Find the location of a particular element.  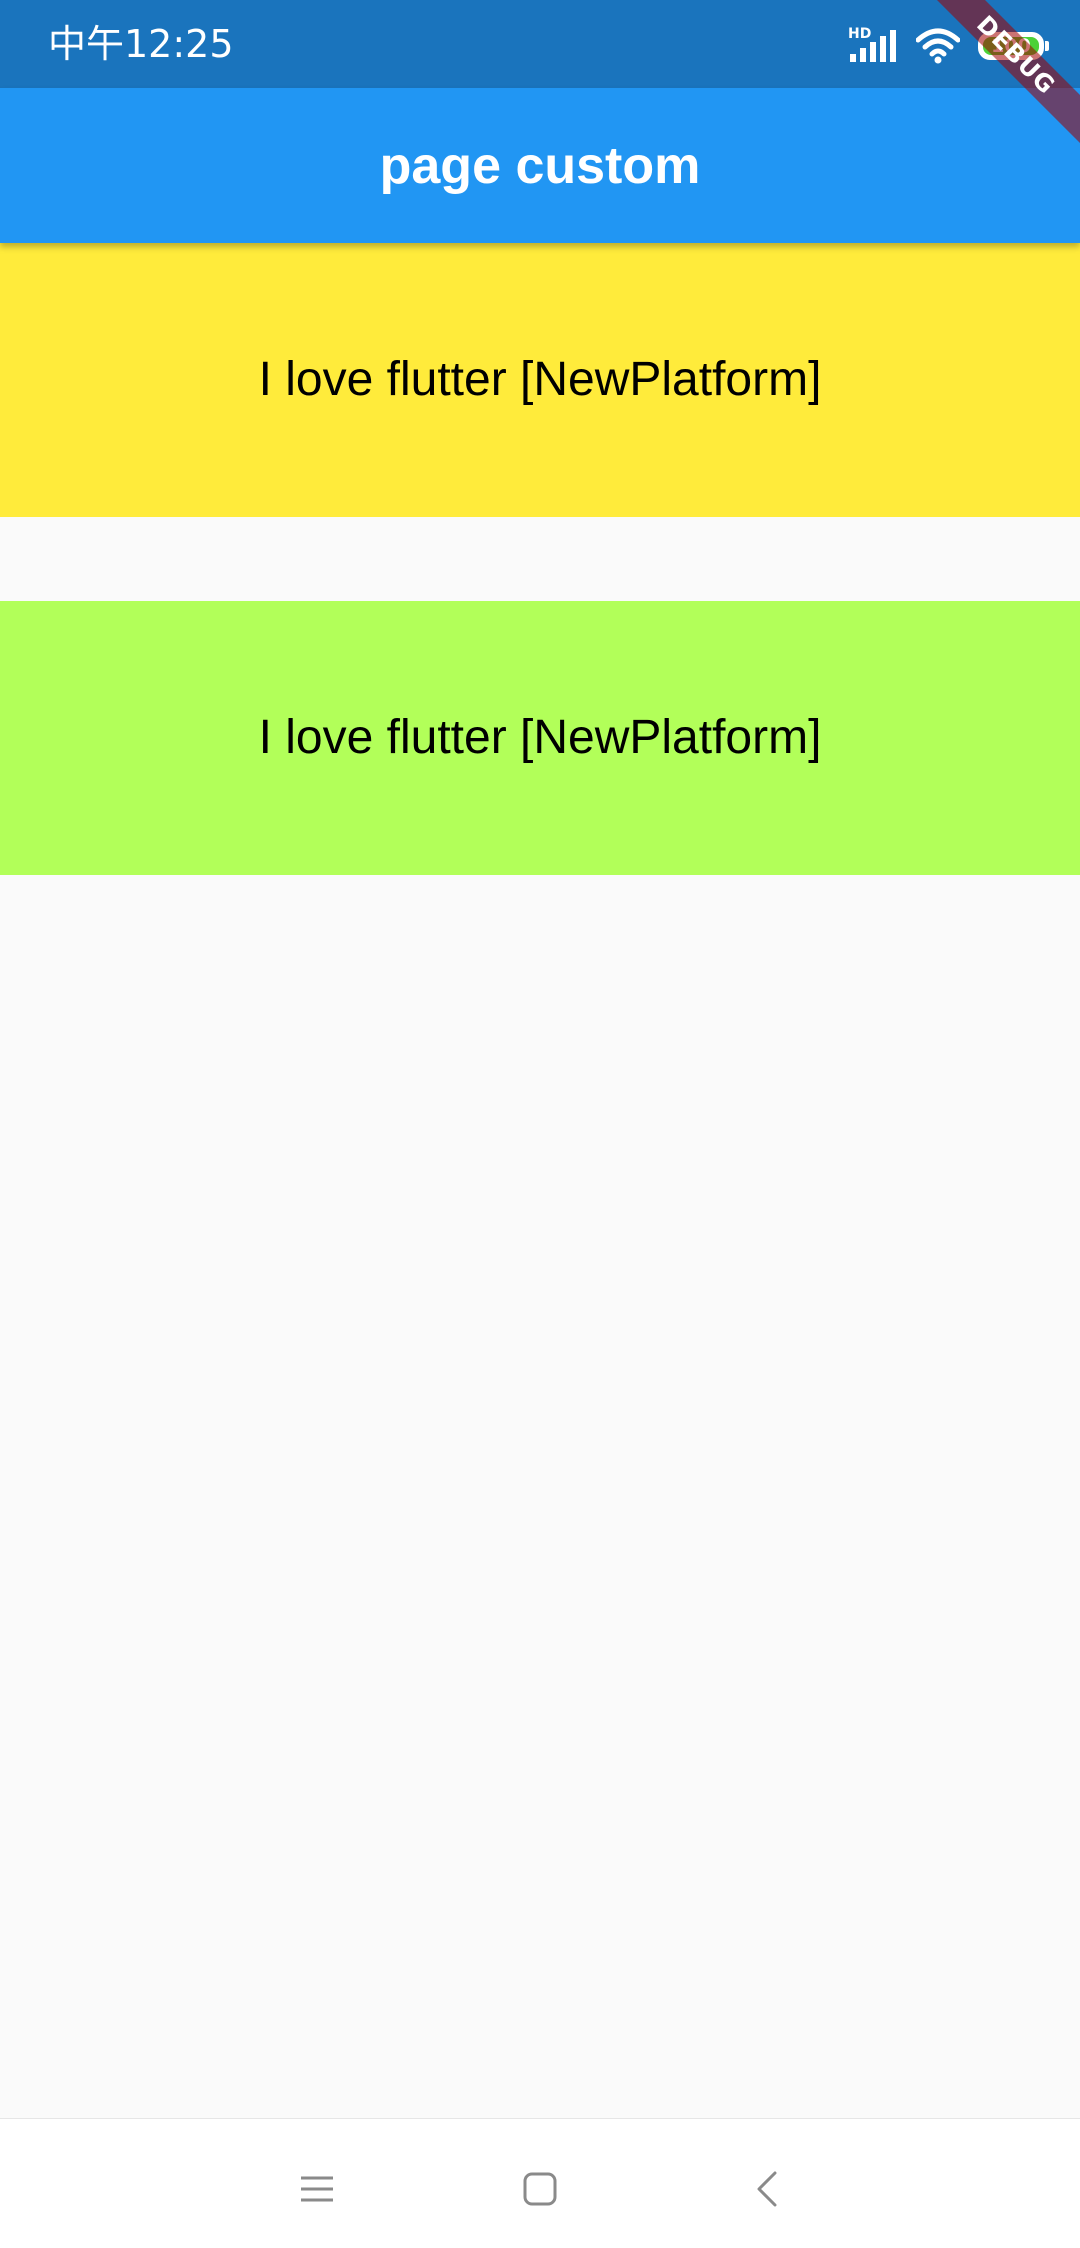

green-card: I love flutter [NewPlatform] is located at coordinates (540, 738).